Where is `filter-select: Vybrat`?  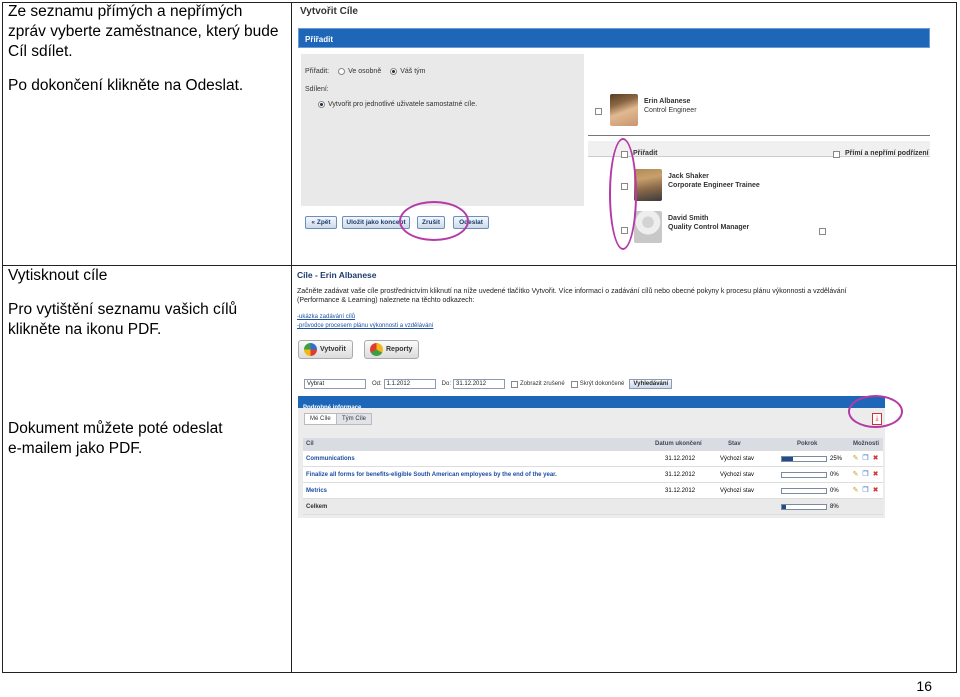
filter-select: Vybrat is located at coordinates (335, 384).